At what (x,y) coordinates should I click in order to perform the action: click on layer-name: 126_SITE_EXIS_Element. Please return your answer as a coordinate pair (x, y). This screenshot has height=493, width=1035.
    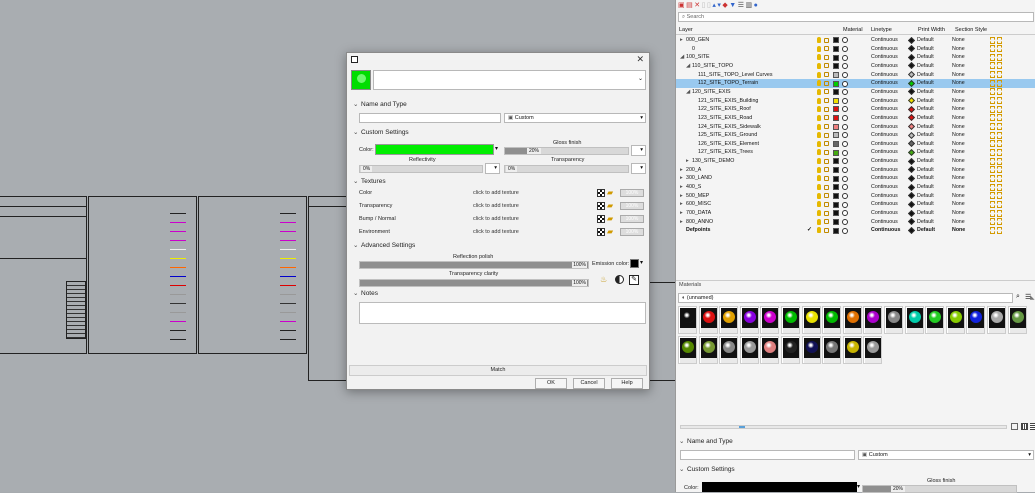
    Looking at the image, I should click on (728, 144).